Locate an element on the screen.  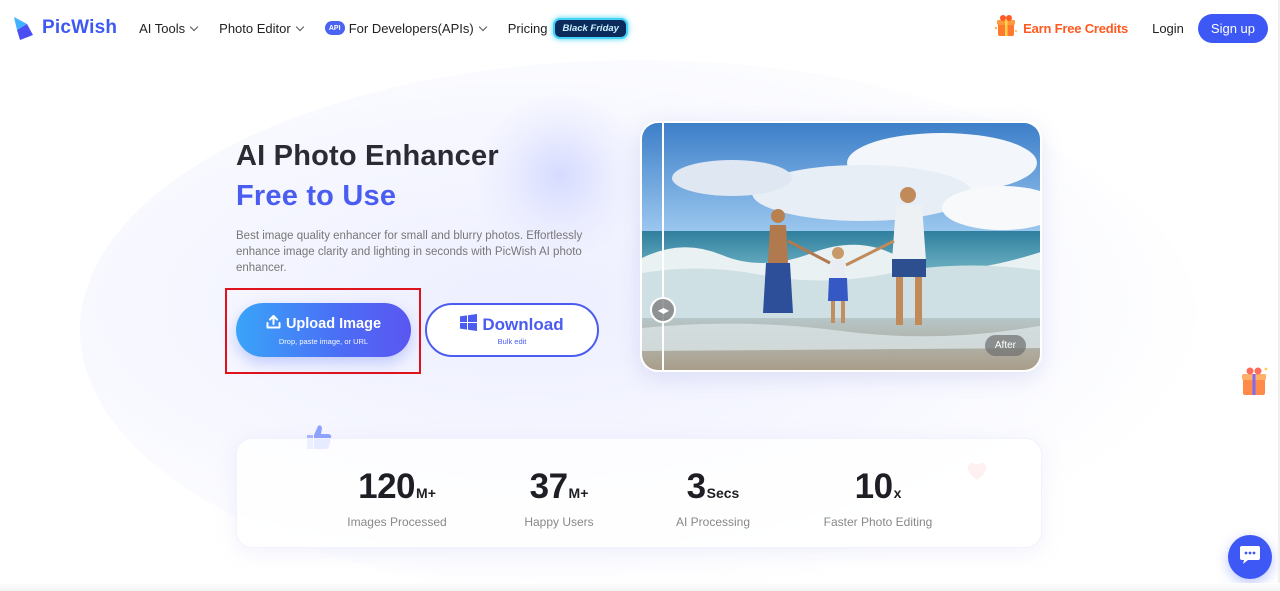
stat-label: AI Processing is located at coordinates (713, 522).